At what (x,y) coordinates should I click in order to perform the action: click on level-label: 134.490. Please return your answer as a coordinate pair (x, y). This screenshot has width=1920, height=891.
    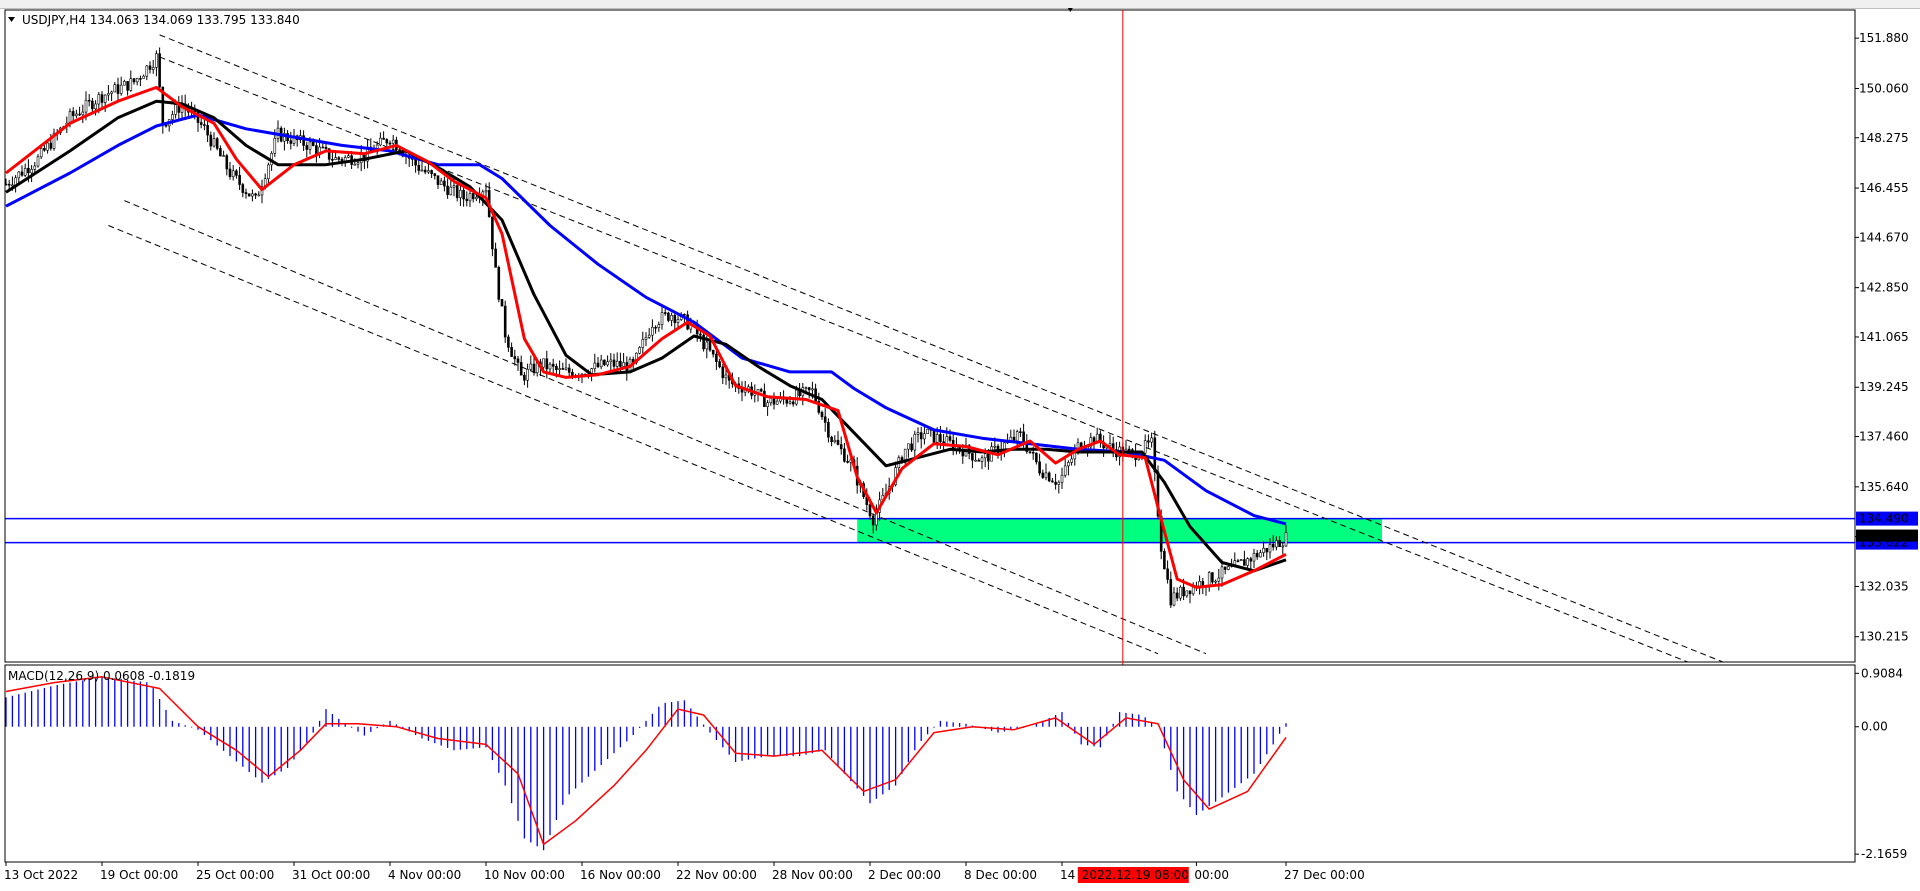
    Looking at the image, I should click on (1884, 519).